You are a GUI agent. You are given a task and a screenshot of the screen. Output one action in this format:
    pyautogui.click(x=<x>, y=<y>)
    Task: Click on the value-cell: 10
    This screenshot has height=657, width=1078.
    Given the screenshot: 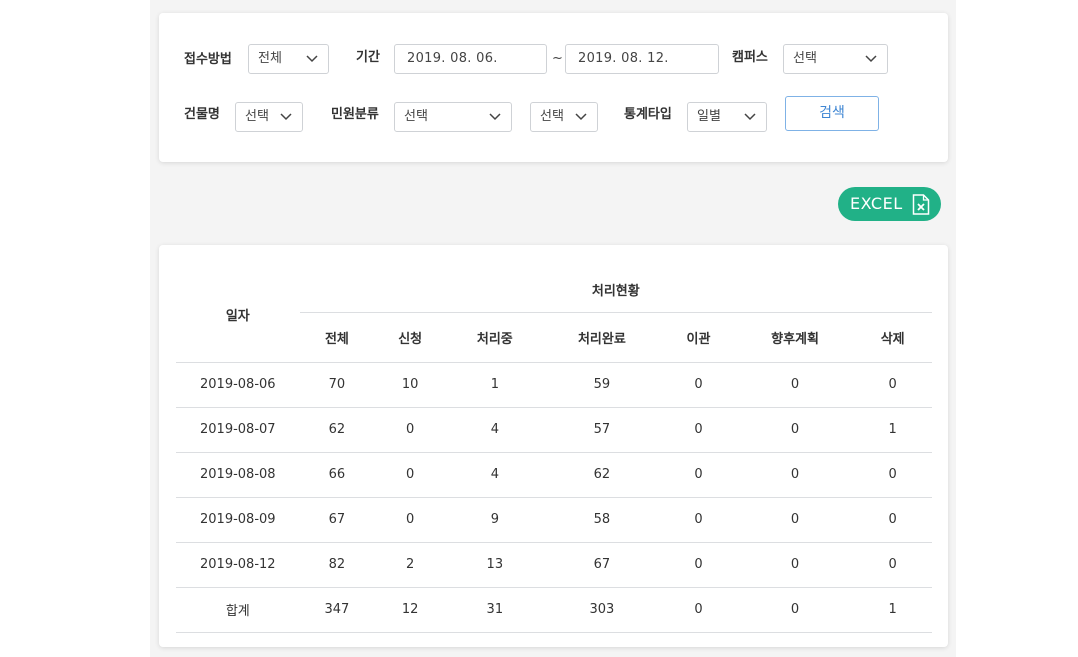 What is the action you would take?
    pyautogui.click(x=410, y=385)
    